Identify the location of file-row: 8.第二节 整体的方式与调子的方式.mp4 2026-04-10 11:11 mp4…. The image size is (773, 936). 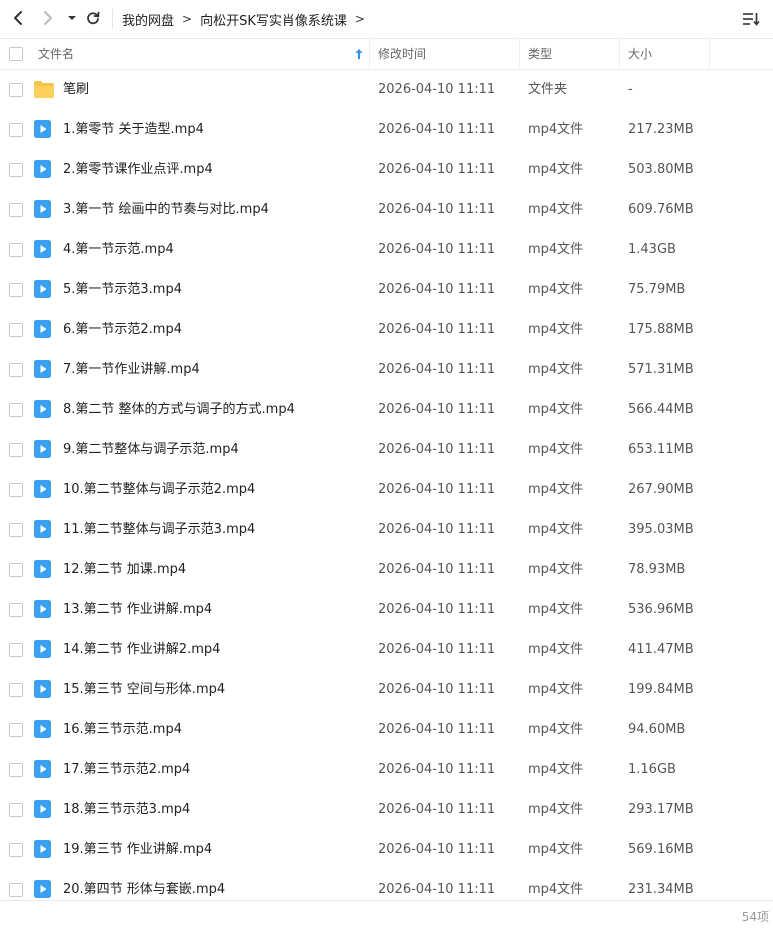
(386, 410).